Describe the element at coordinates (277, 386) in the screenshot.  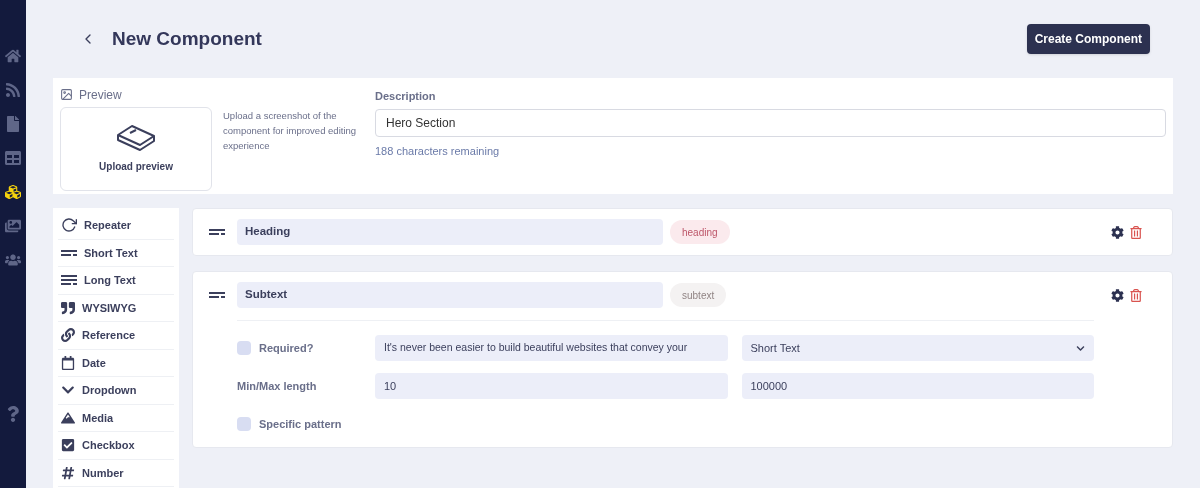
I see `length-label: Min/Max length` at that location.